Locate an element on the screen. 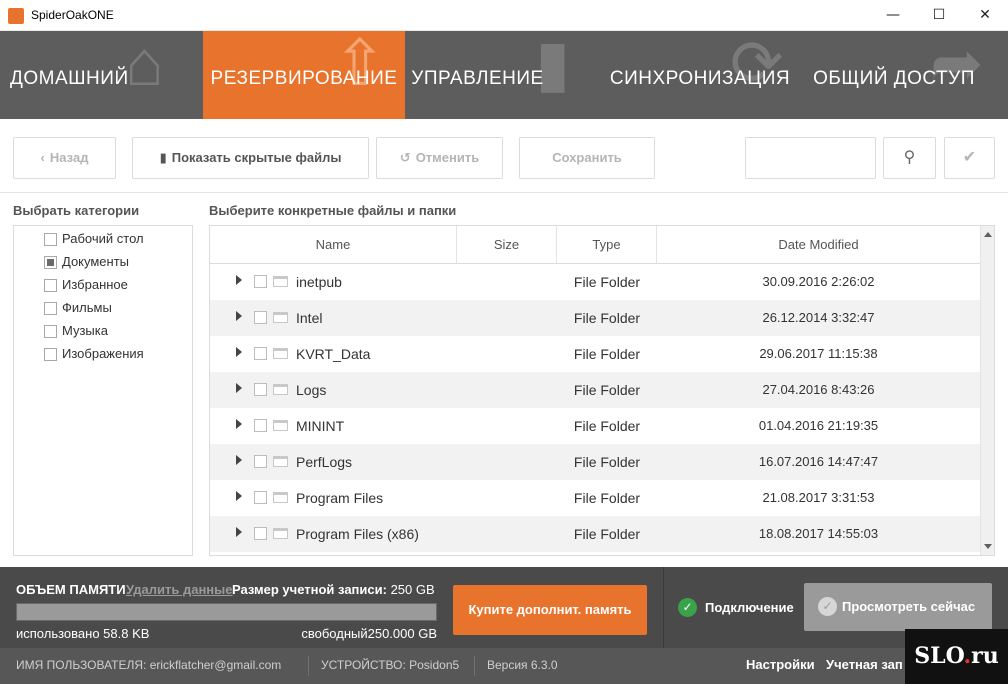  view-now-button: ✓ Просмотреть сейчас is located at coordinates (898, 607).